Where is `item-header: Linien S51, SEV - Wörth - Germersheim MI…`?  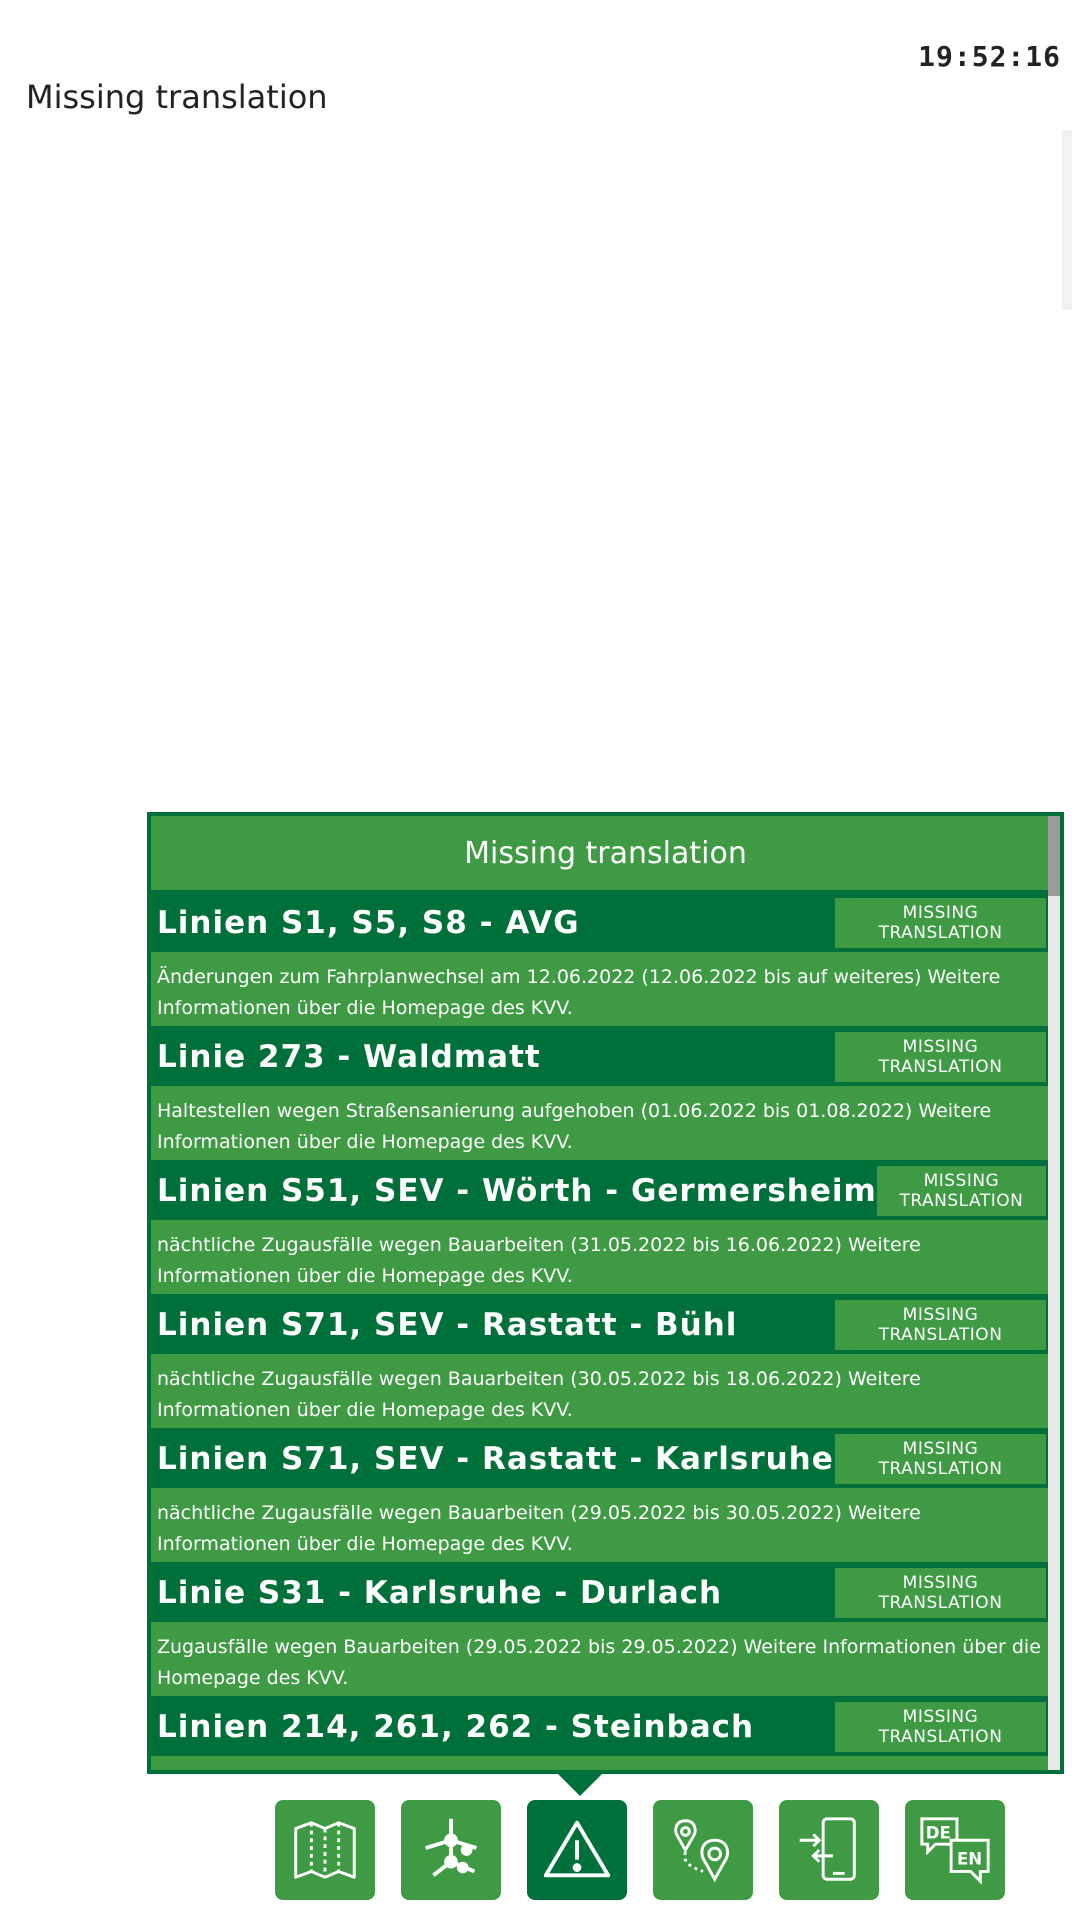
item-header: Linien S51, SEV - Wörth - Germersheim MI… is located at coordinates (600, 1191).